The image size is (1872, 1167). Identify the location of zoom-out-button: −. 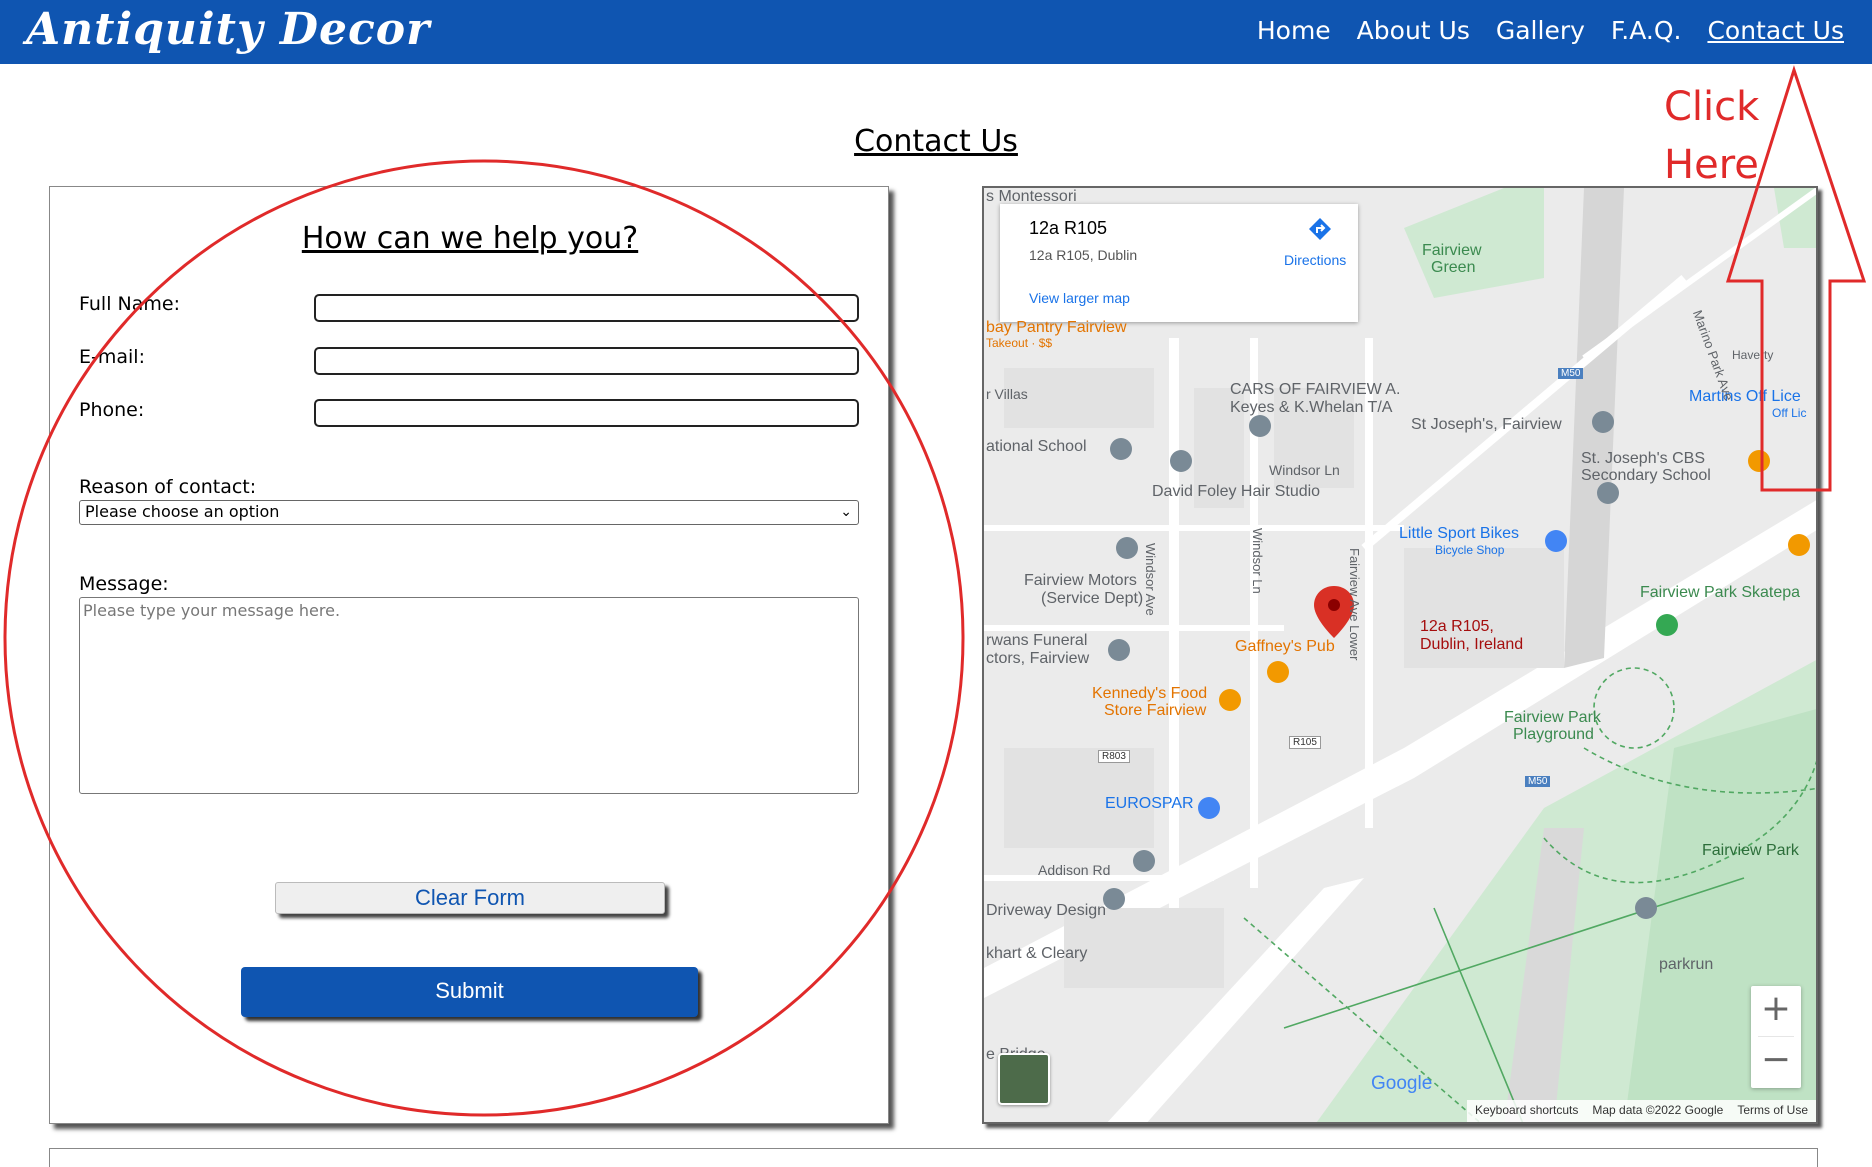
(1776, 1062).